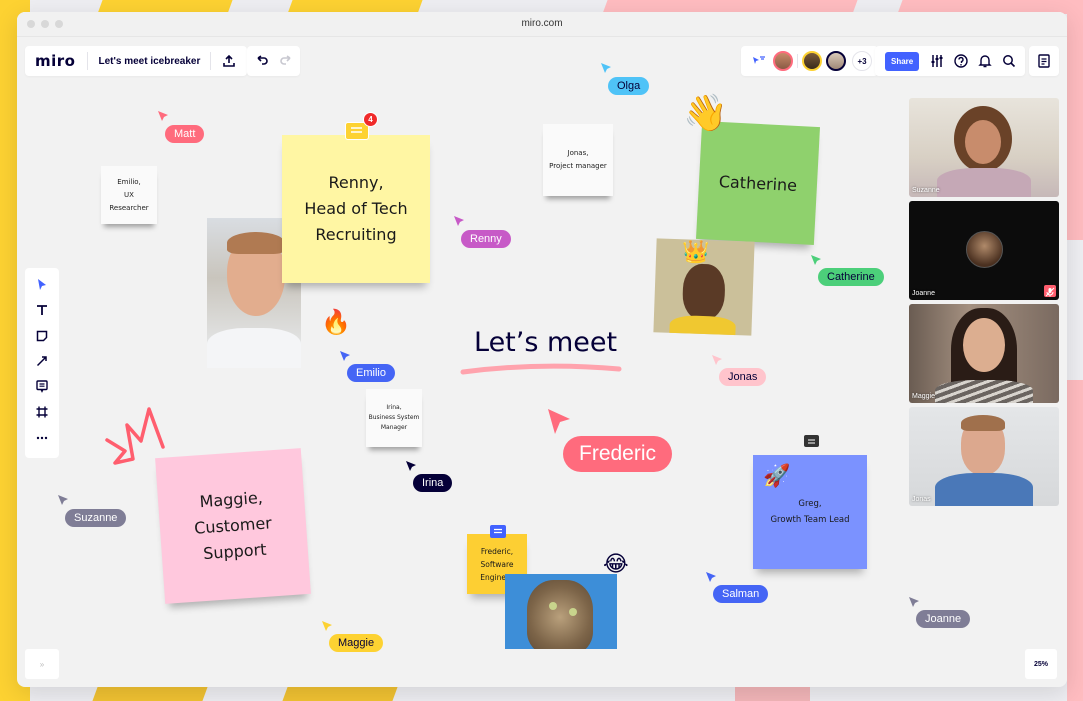 The height and width of the screenshot is (701, 1083). Describe the element at coordinates (185, 134) in the screenshot. I see `cursor-label: Matt` at that location.